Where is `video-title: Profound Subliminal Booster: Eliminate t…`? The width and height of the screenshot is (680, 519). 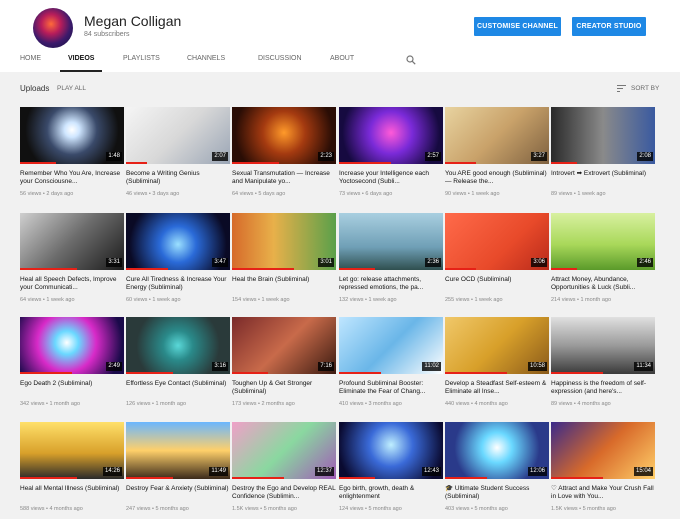 video-title: Profound Subliminal Booster: Eliminate t… is located at coordinates (391, 388).